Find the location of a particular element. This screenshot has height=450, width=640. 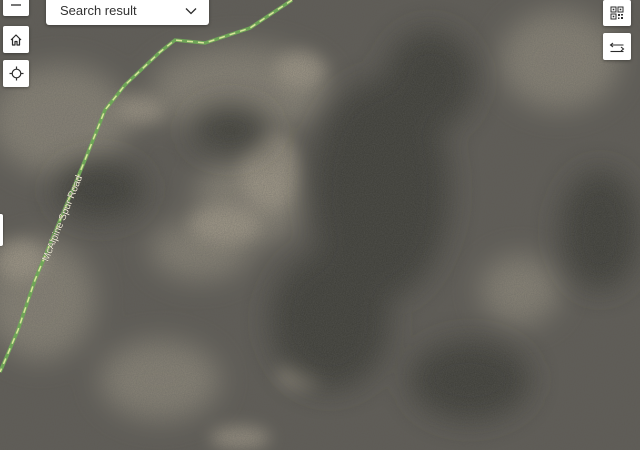

chevron-down-icon is located at coordinates (191, 10).